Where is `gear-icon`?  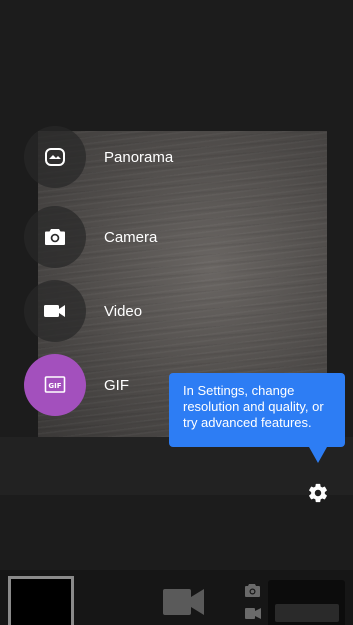 gear-icon is located at coordinates (318, 493).